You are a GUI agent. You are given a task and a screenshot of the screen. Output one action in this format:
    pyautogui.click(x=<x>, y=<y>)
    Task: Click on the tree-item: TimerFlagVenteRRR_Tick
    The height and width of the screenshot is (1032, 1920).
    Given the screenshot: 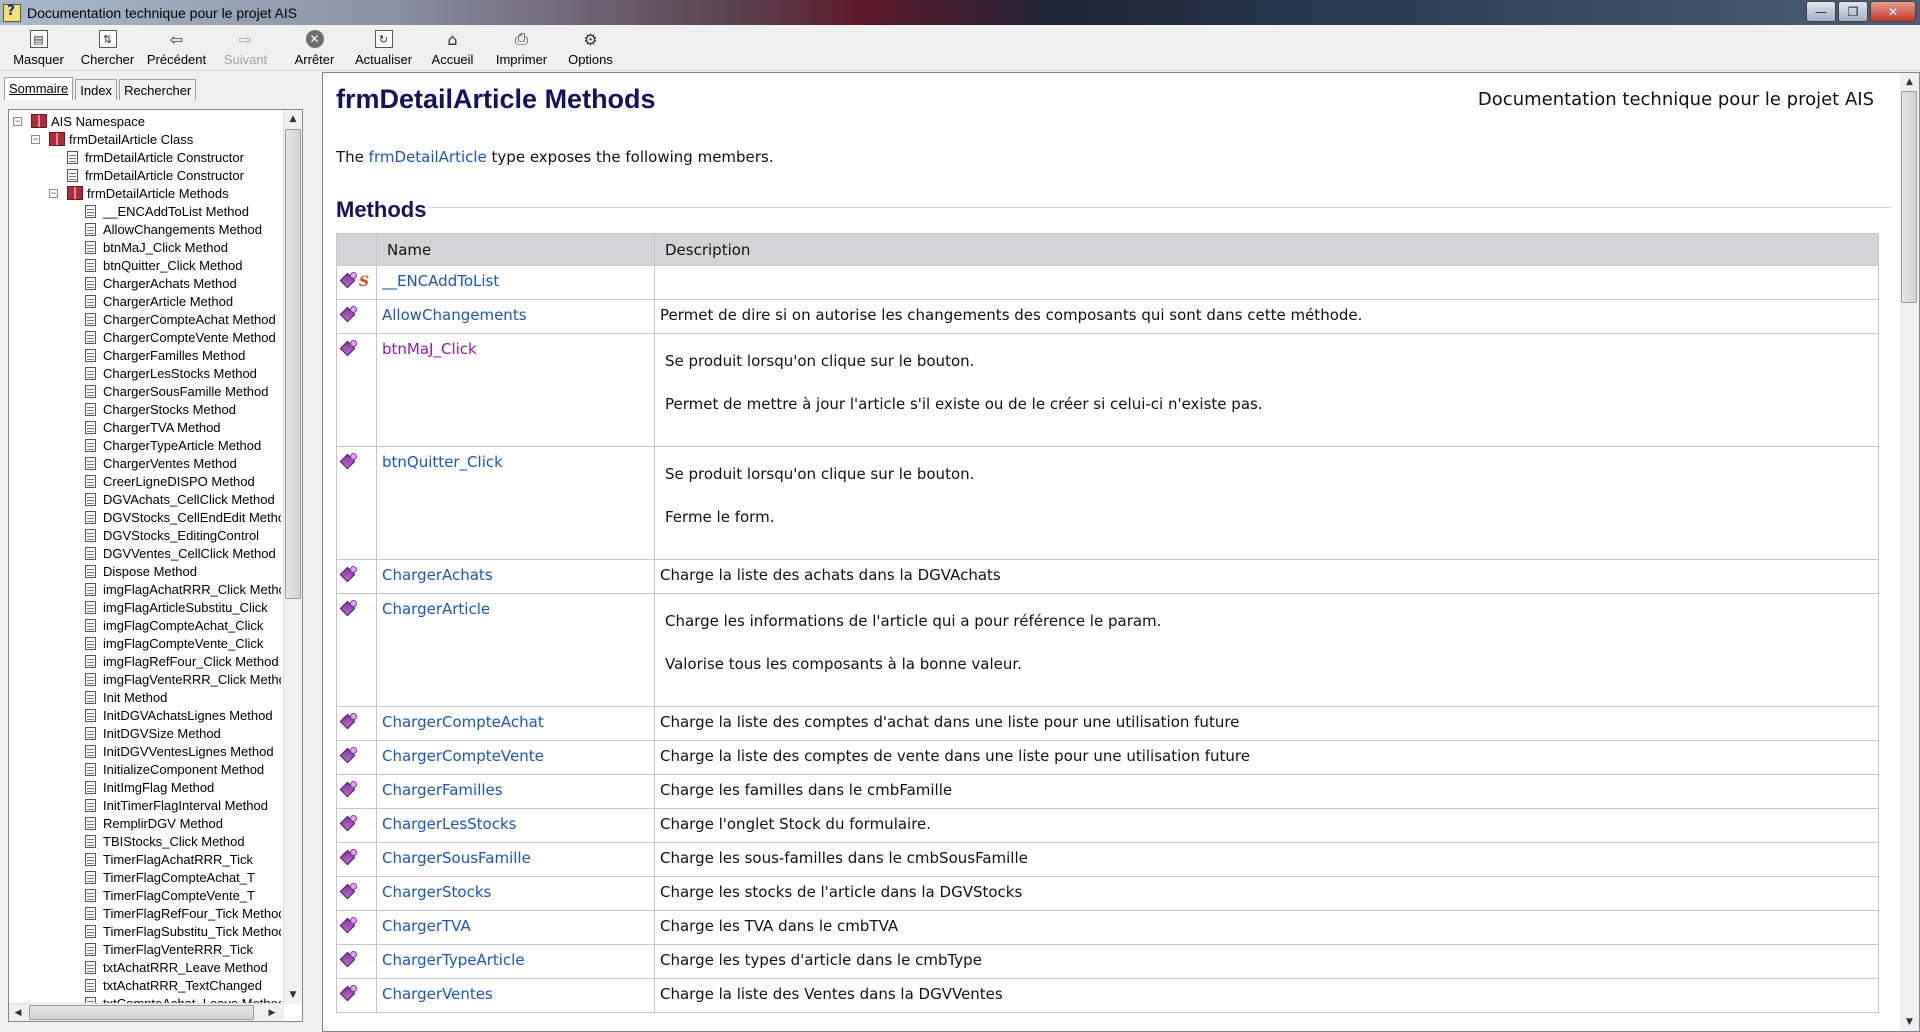 What is the action you would take?
    pyautogui.click(x=145, y=949)
    